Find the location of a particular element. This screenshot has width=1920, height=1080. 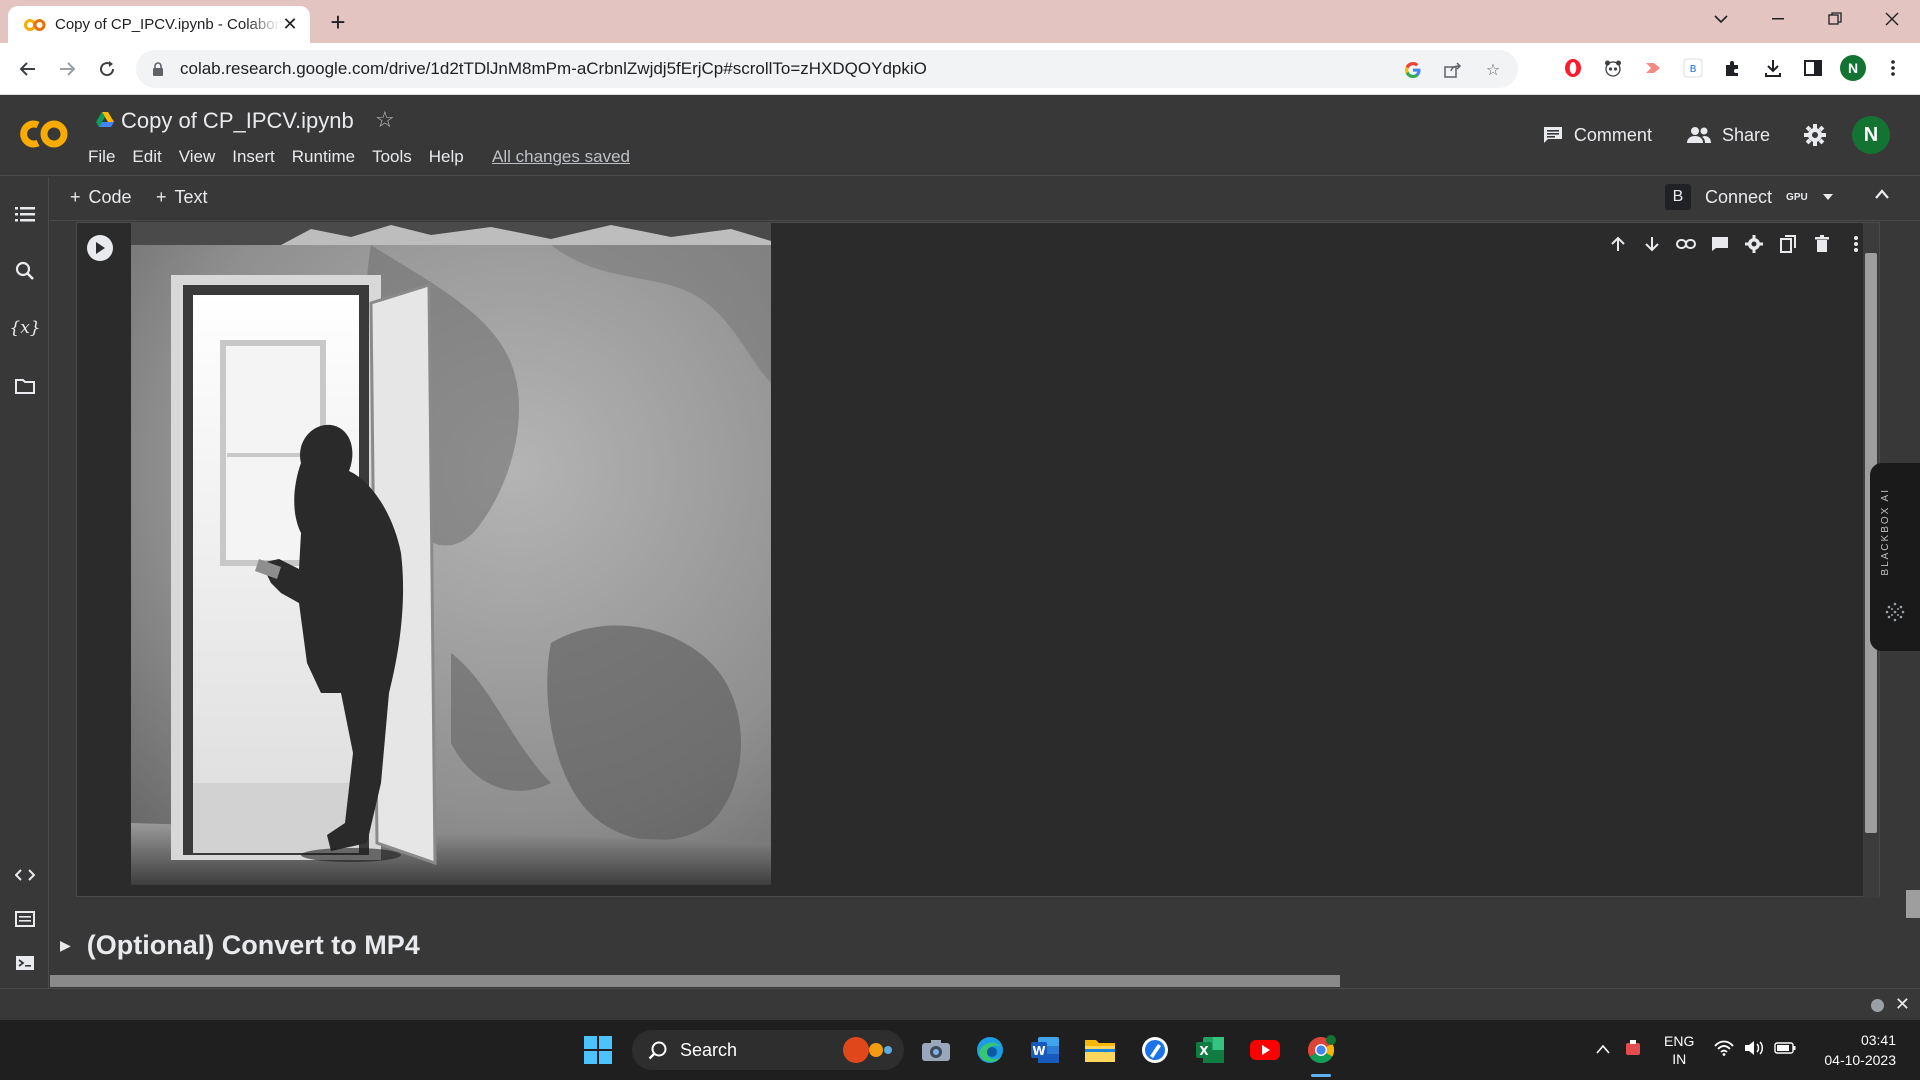

share-page-icon is located at coordinates (1453, 70).